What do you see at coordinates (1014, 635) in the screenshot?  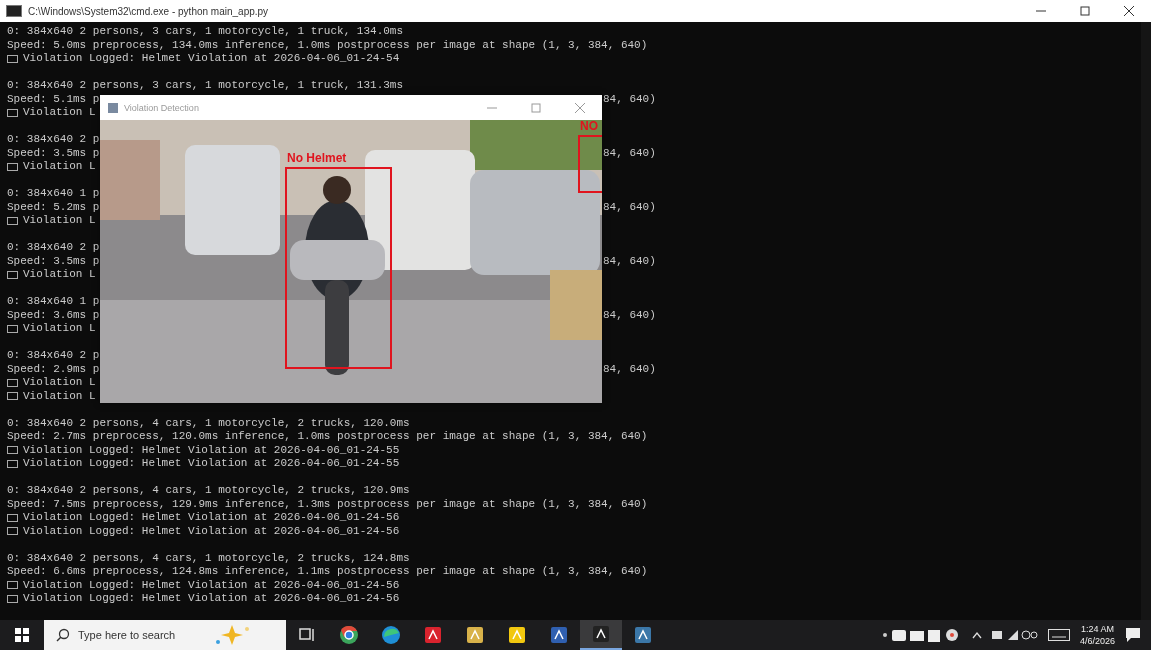 I see `system-icons-drawing` at bounding box center [1014, 635].